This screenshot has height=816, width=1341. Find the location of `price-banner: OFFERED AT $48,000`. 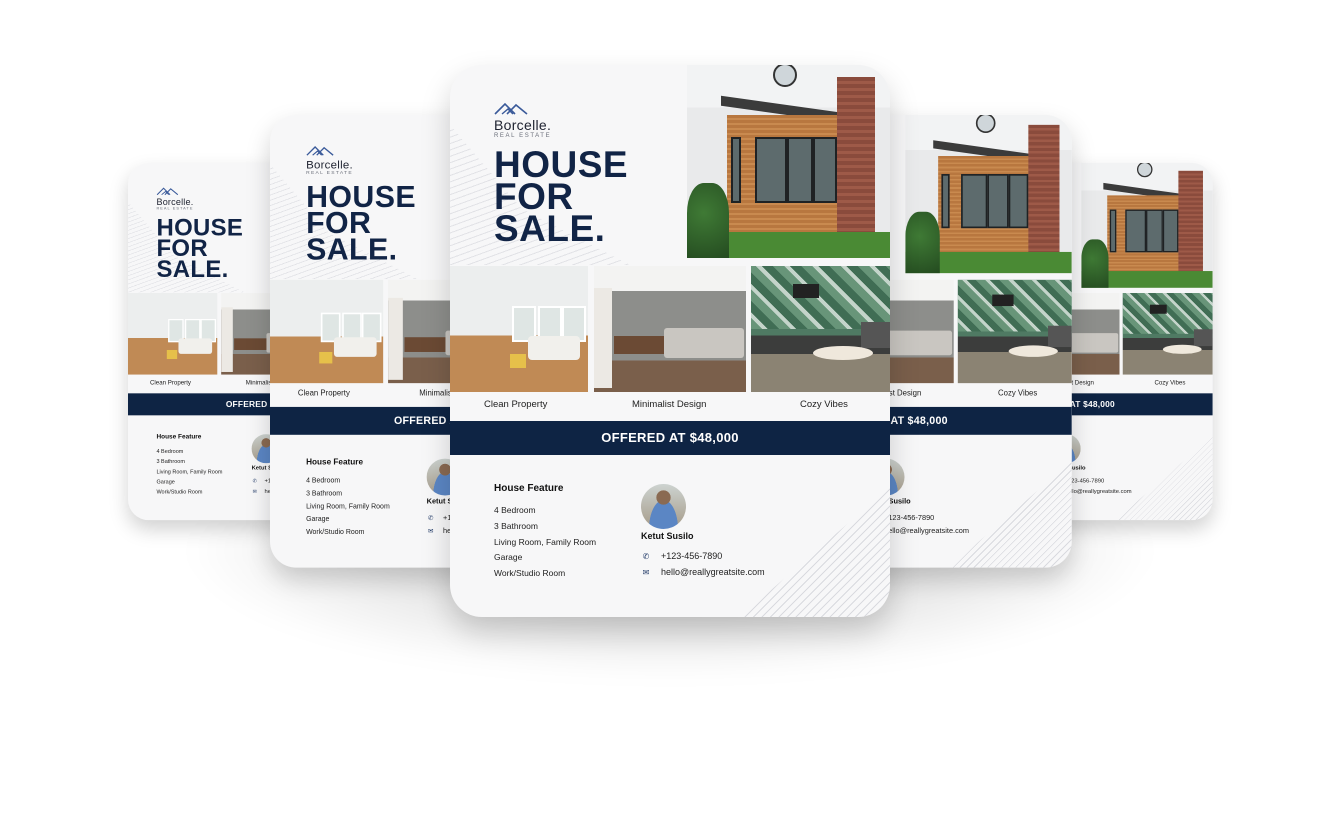

price-banner: OFFERED AT $48,000 is located at coordinates (670, 438).